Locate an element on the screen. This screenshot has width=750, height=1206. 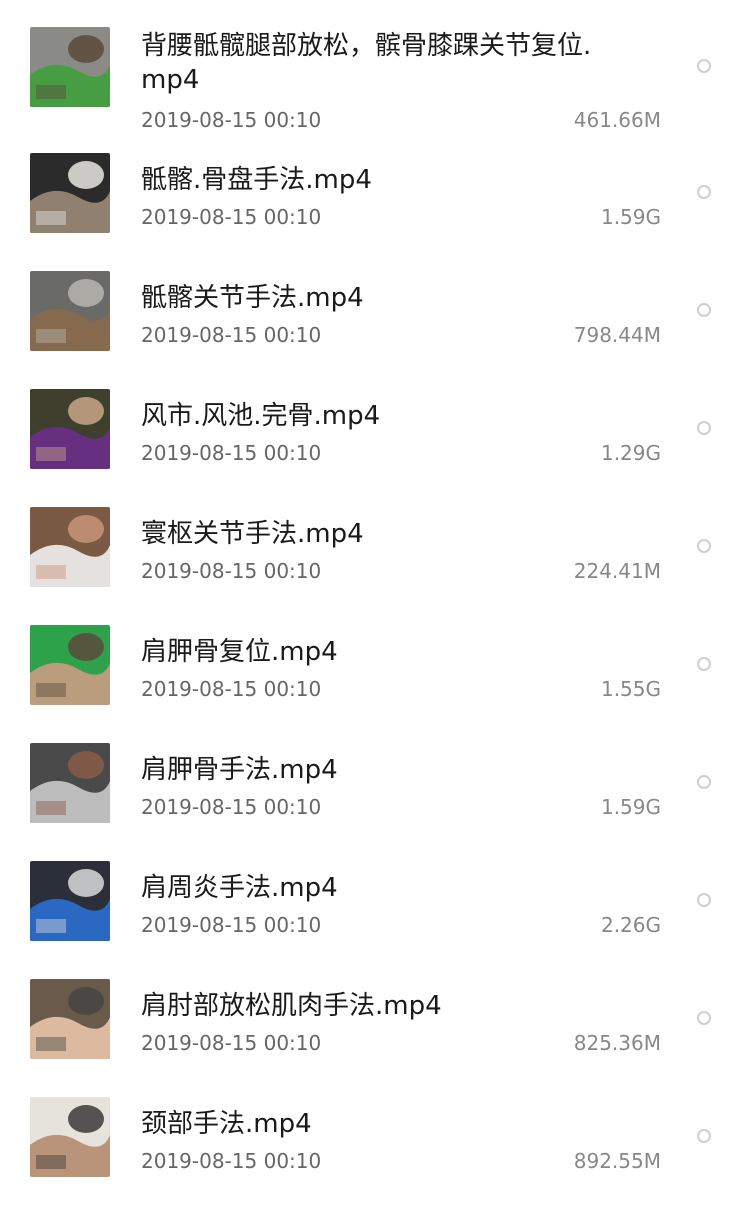
file-size: 892.55M is located at coordinates (617, 1161).